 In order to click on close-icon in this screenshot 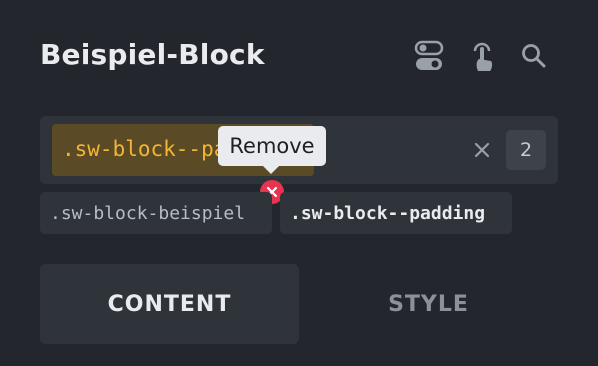, I will do `click(482, 150)`.